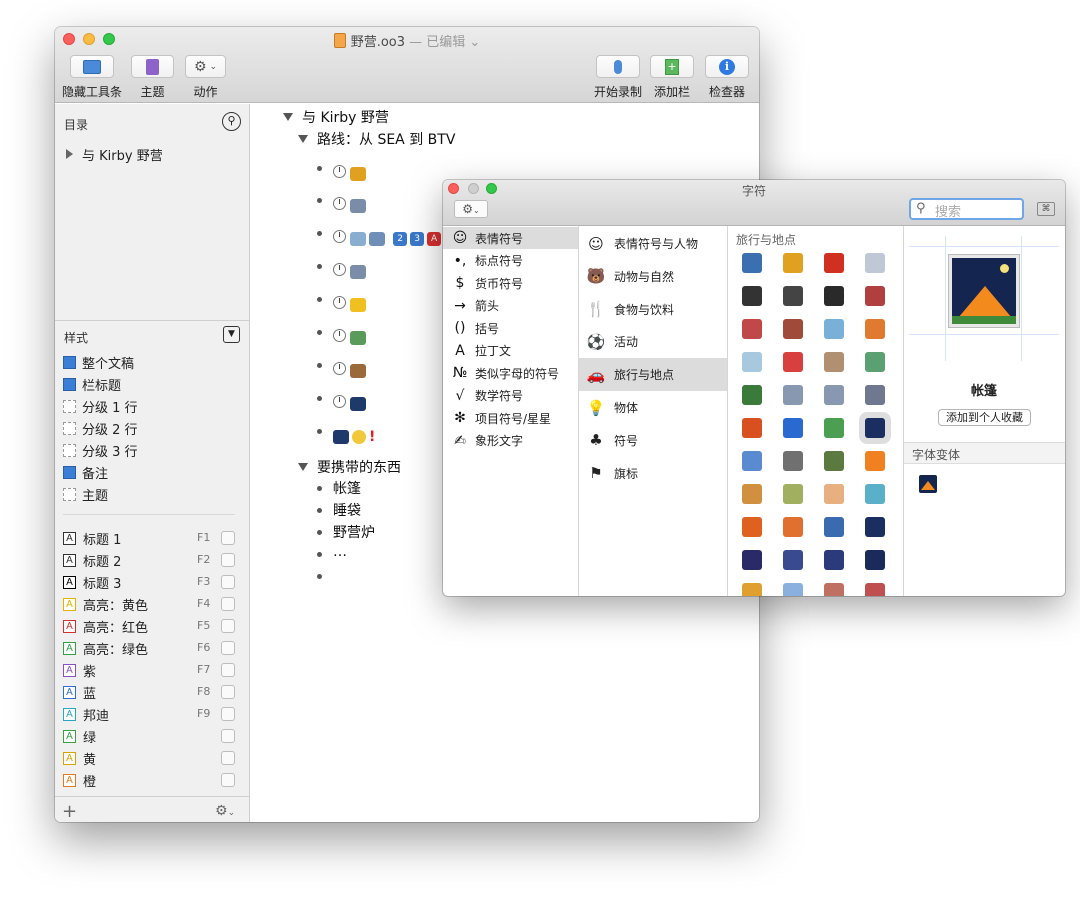 This screenshot has width=1080, height=899. What do you see at coordinates (376, 139) in the screenshot?
I see `outline-route-row: 路线：从 SEA 到 BTV` at bounding box center [376, 139].